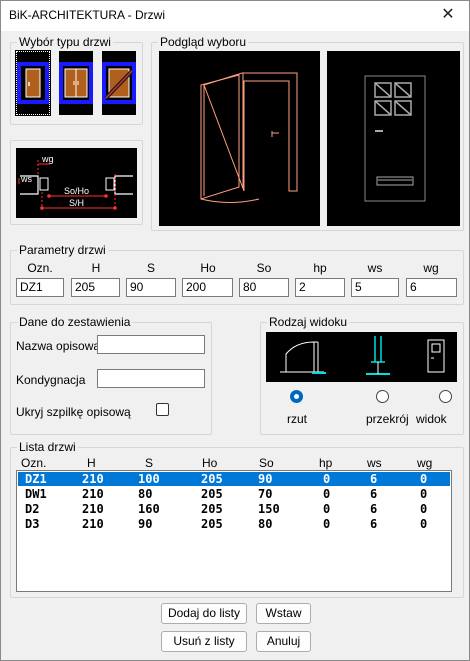 This screenshot has width=470, height=661. Describe the element at coordinates (431, 419) in the screenshot. I see `view-widok-label: widok` at that location.